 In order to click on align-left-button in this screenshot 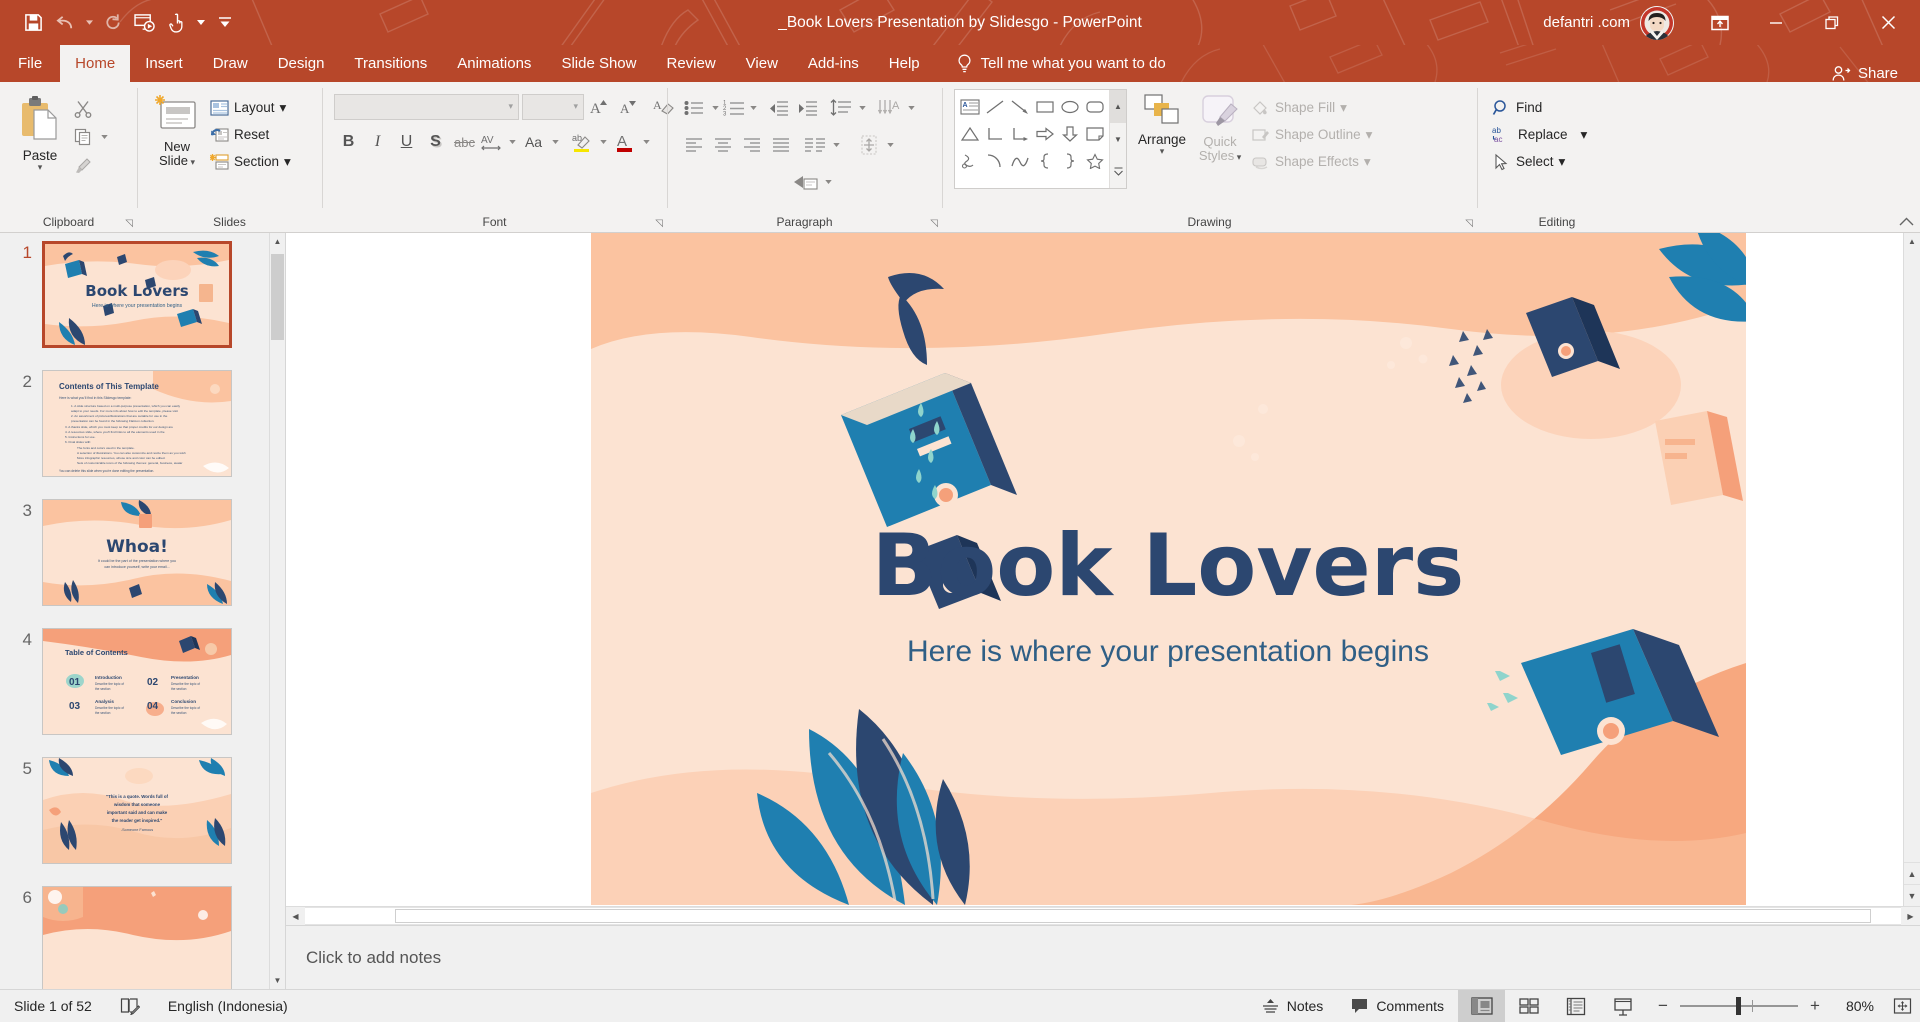, I will do `click(693, 145)`.